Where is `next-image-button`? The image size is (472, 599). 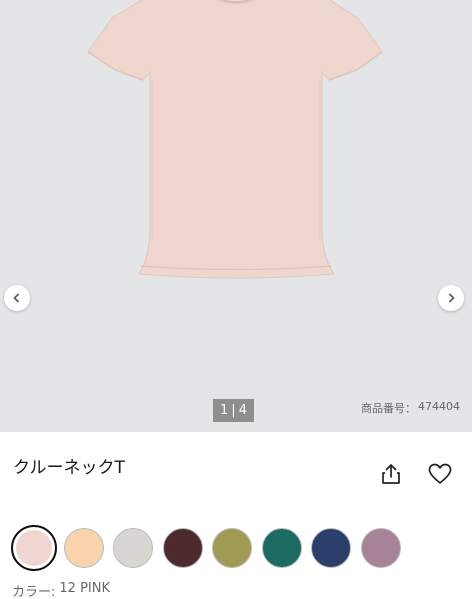
next-image-button is located at coordinates (451, 298).